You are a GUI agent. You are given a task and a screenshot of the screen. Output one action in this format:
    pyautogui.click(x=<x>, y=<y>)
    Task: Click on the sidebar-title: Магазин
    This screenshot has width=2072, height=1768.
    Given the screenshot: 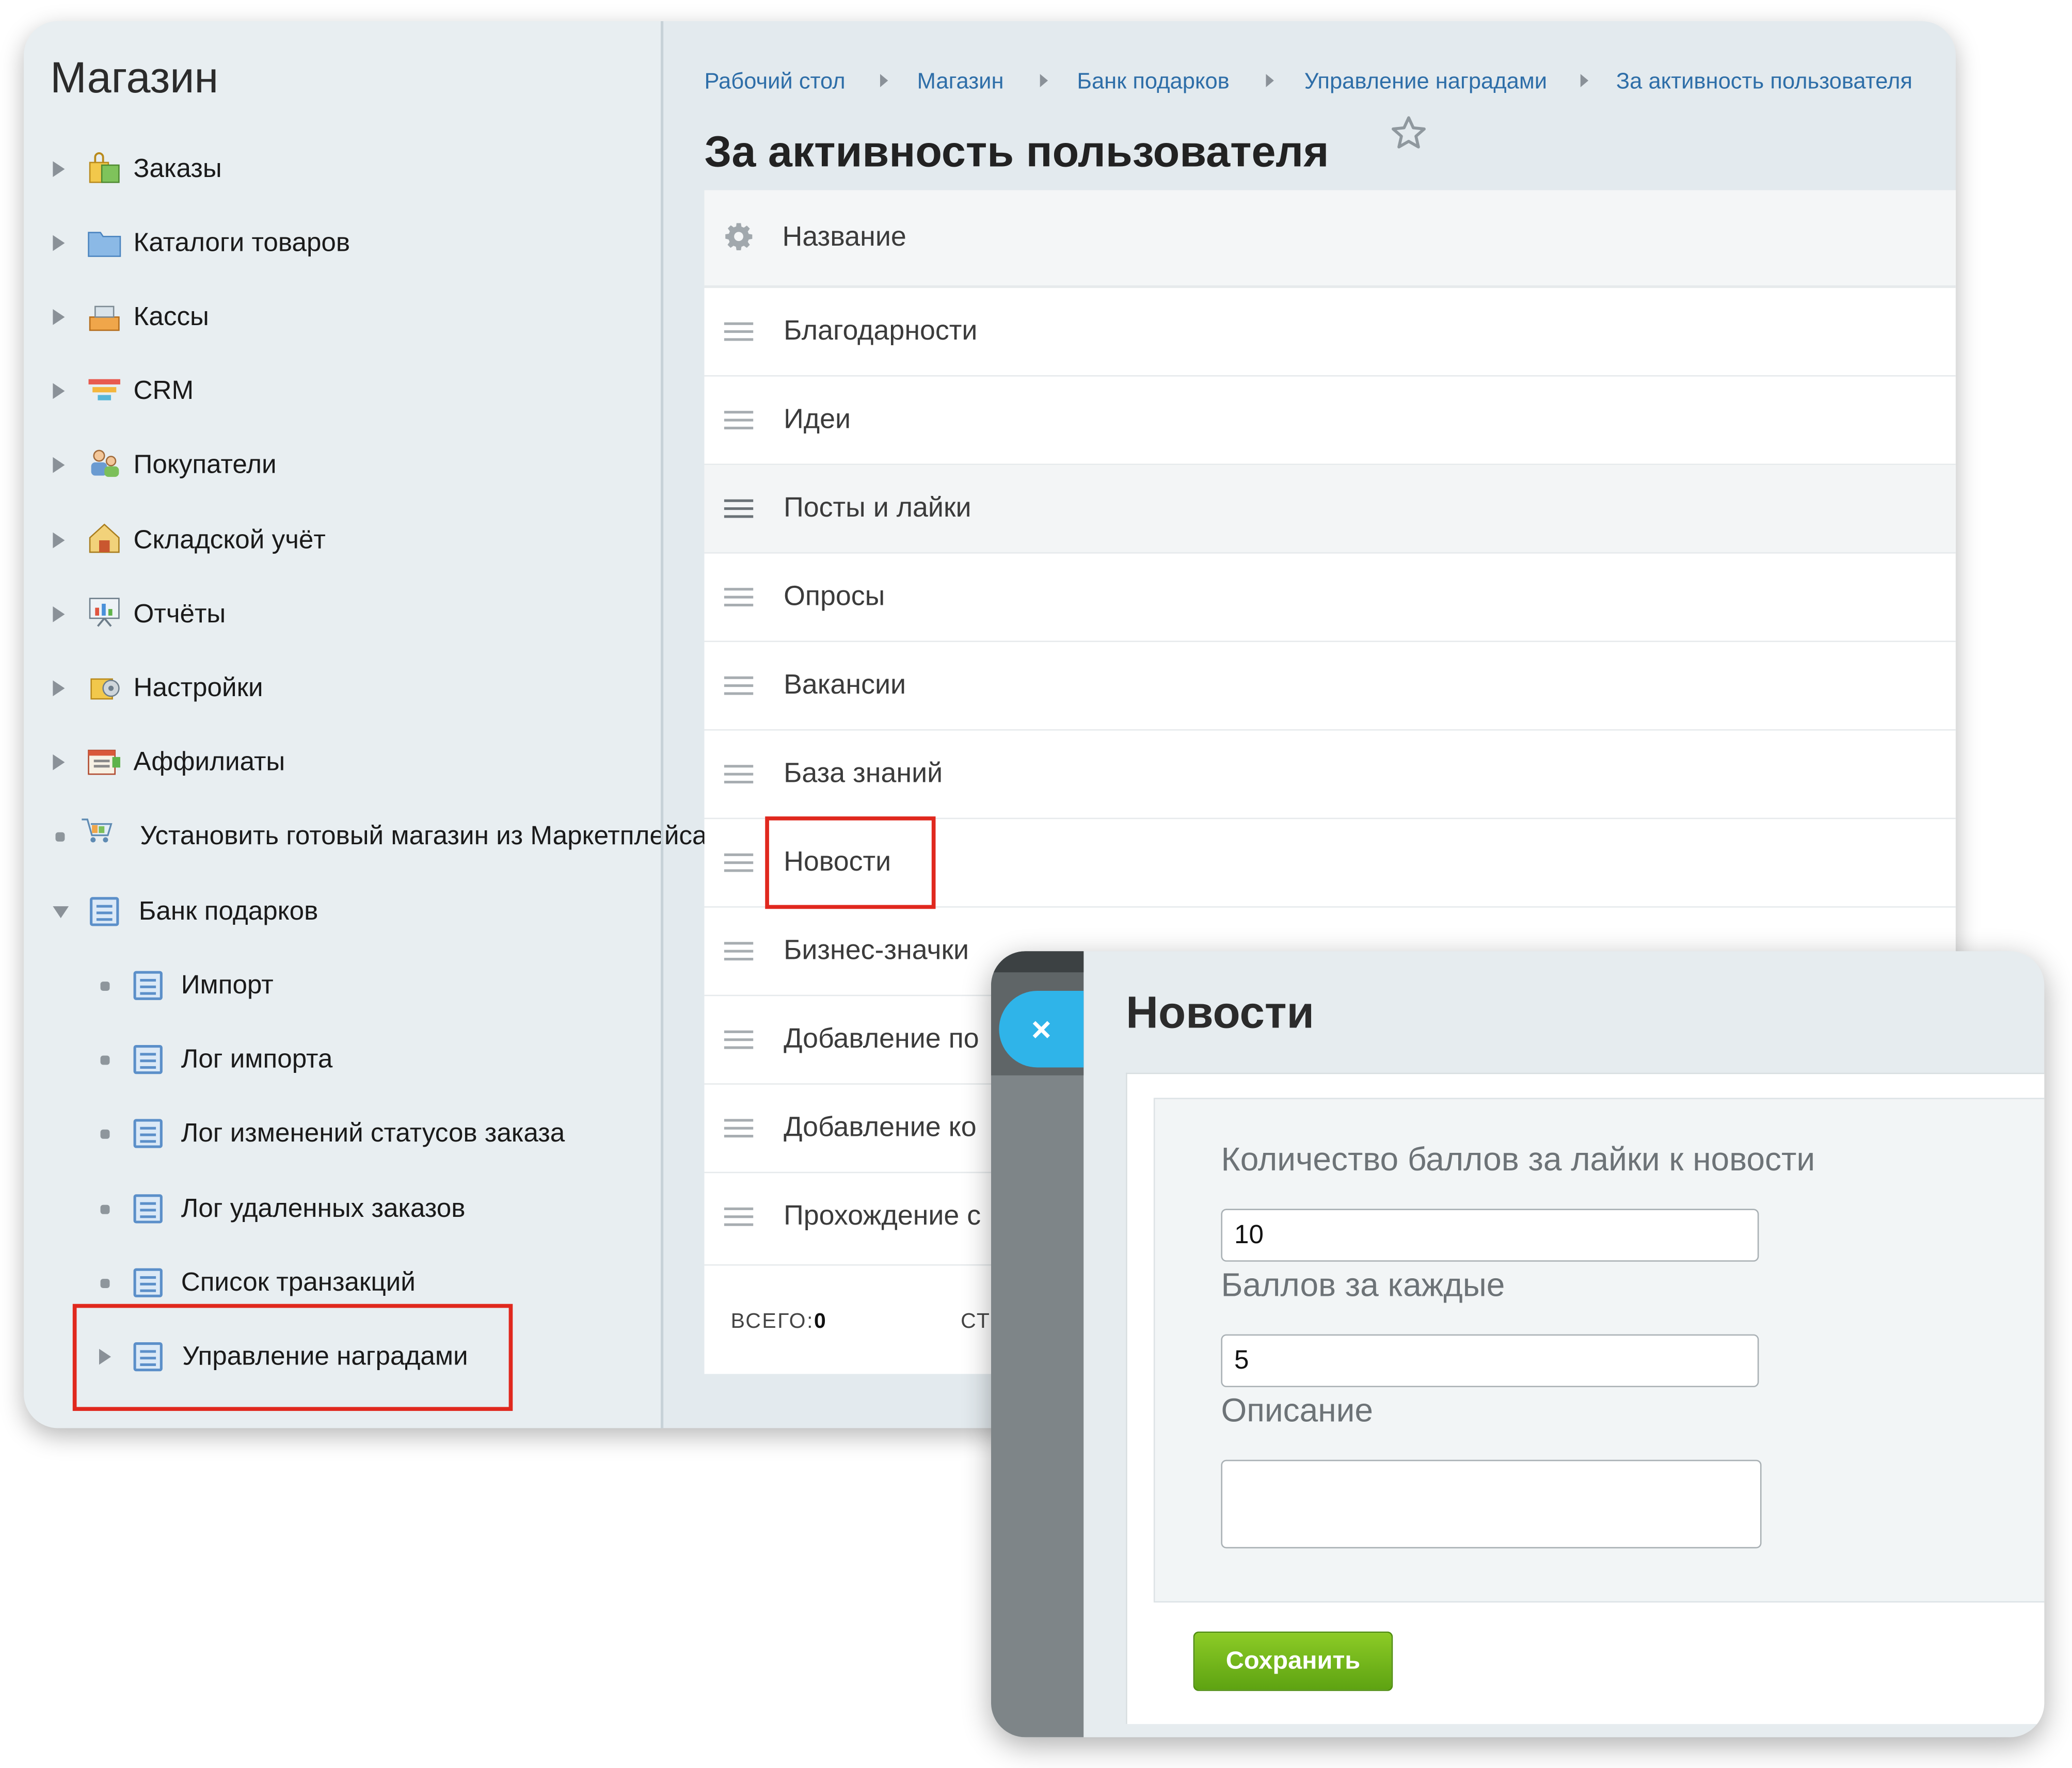 What is the action you would take?
    pyautogui.click(x=134, y=77)
    